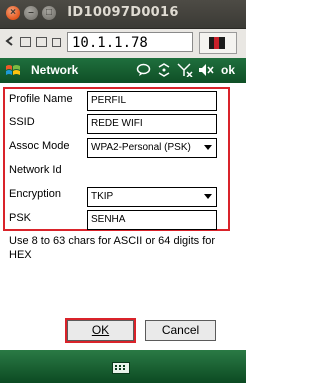 The width and height of the screenshot is (320, 383). Describe the element at coordinates (41, 42) in the screenshot. I see `window-stack-icon` at that location.